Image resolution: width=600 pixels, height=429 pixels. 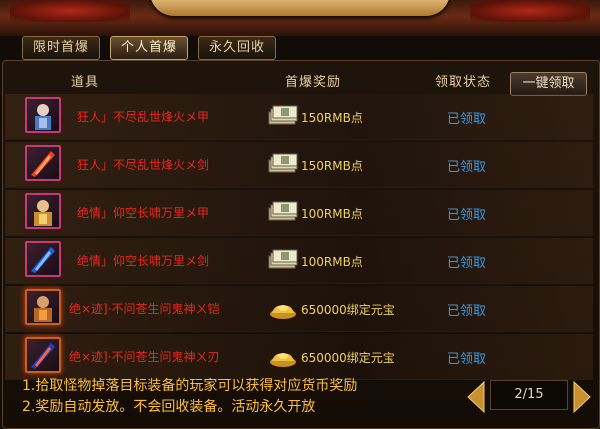 What do you see at coordinates (476, 397) in the screenshot?
I see `prev-page-arrow-icon` at bounding box center [476, 397].